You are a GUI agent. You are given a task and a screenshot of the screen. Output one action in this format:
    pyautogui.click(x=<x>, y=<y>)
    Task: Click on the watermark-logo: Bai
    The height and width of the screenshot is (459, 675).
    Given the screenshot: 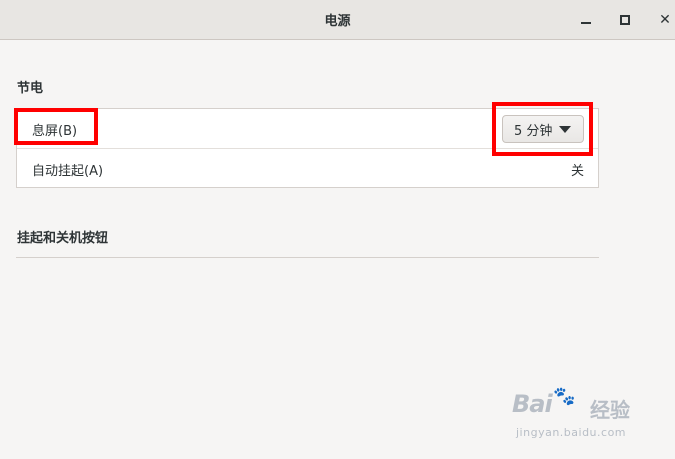 What is the action you would take?
    pyautogui.click(x=532, y=404)
    